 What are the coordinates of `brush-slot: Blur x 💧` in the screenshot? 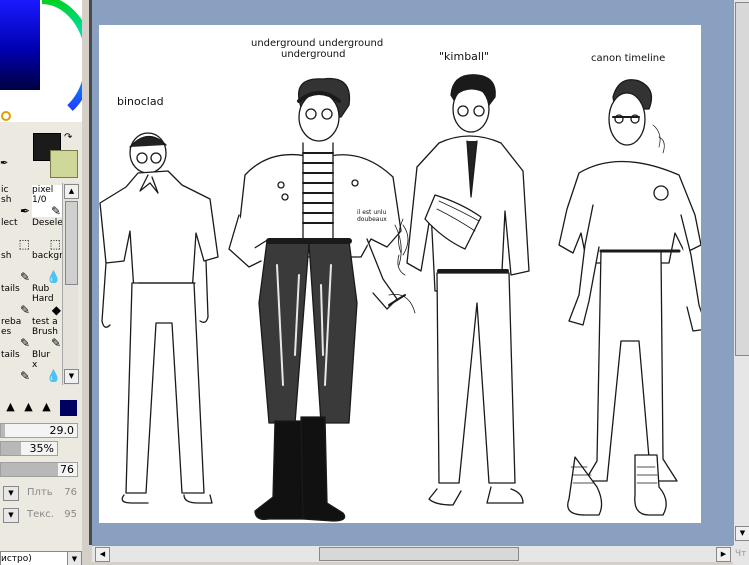 It's located at (47, 366).